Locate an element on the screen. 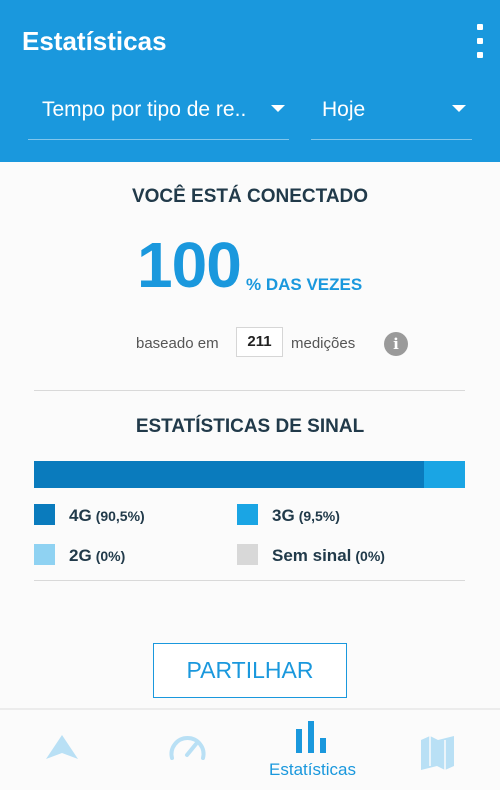  bottom-navigation: Estatísticas is located at coordinates (250, 749).